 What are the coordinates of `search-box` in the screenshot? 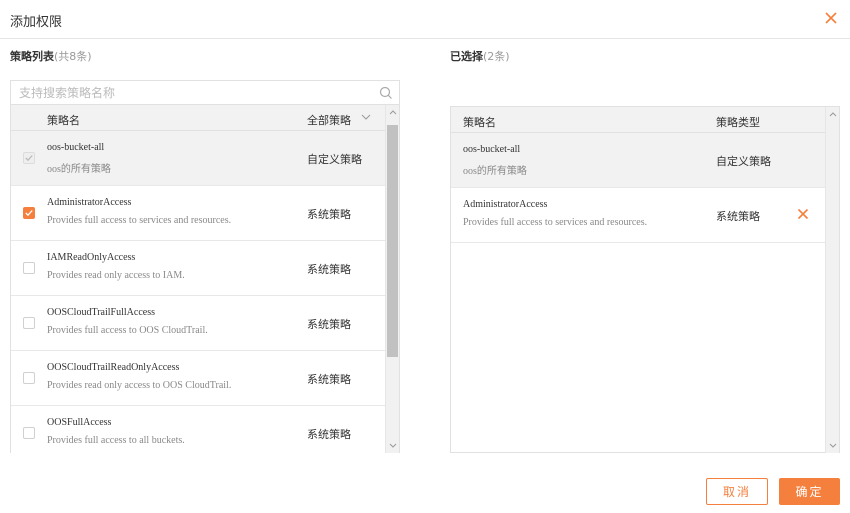 It's located at (205, 93).